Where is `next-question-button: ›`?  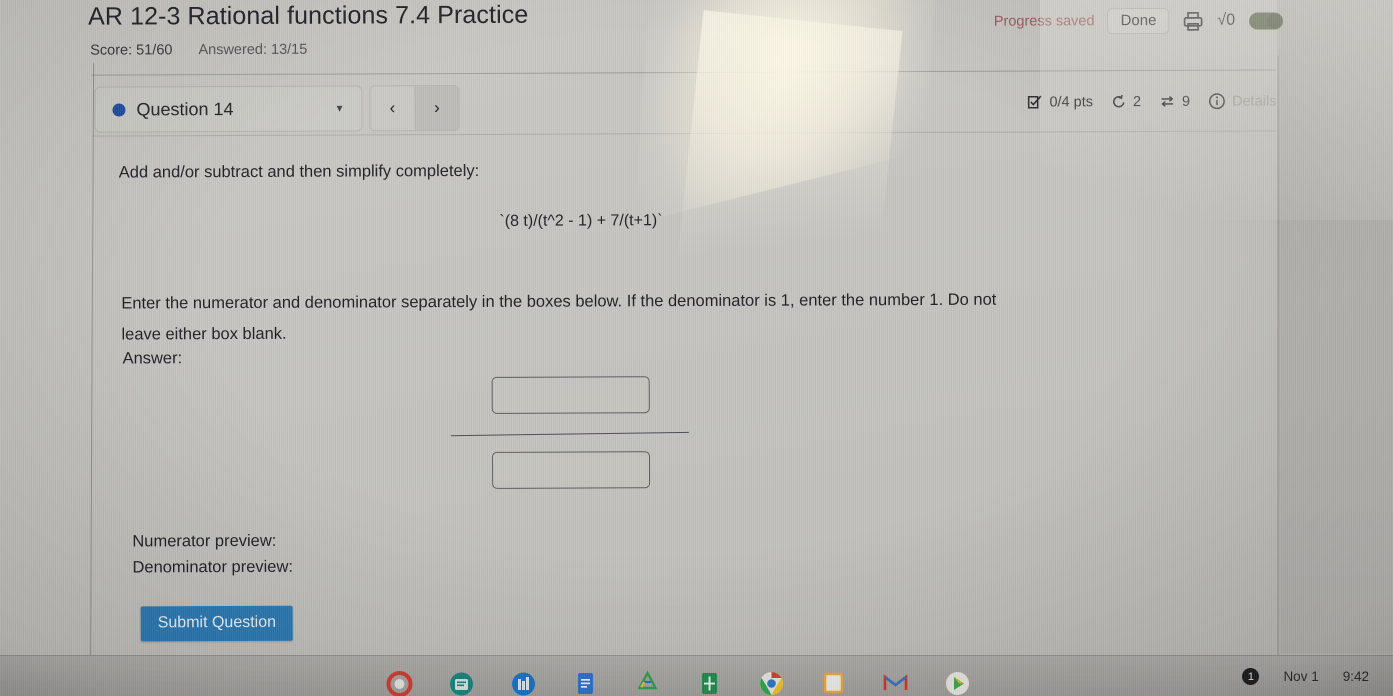 next-question-button: › is located at coordinates (436, 108).